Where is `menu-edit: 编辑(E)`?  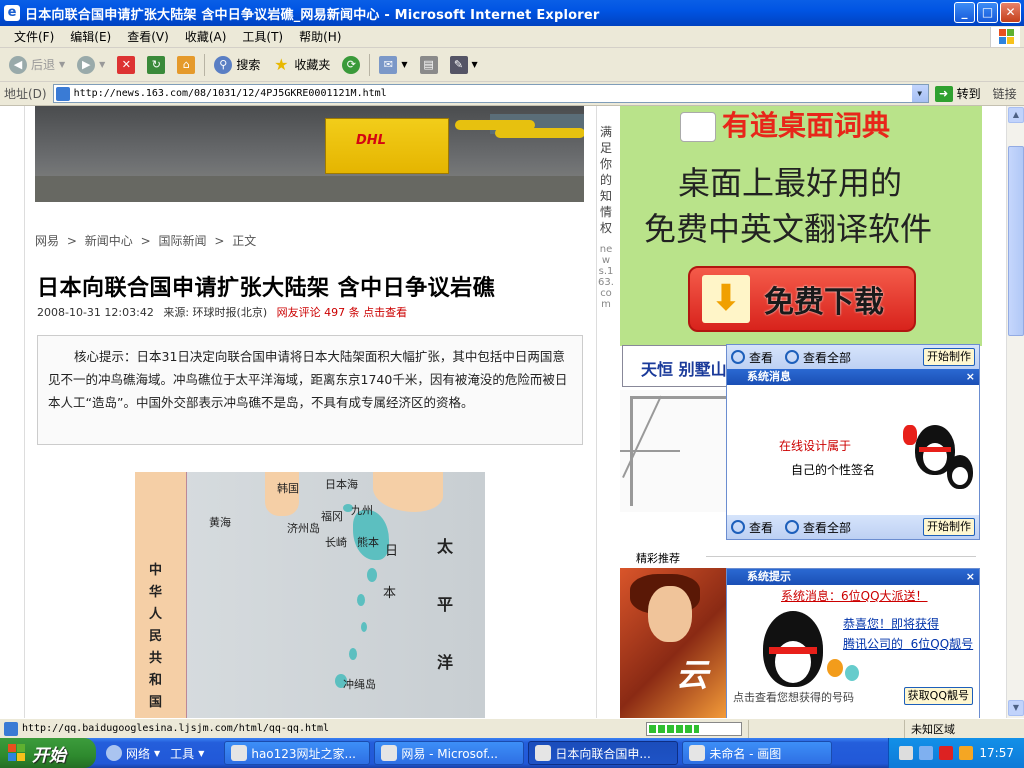 menu-edit: 编辑(E) is located at coordinates (90, 36).